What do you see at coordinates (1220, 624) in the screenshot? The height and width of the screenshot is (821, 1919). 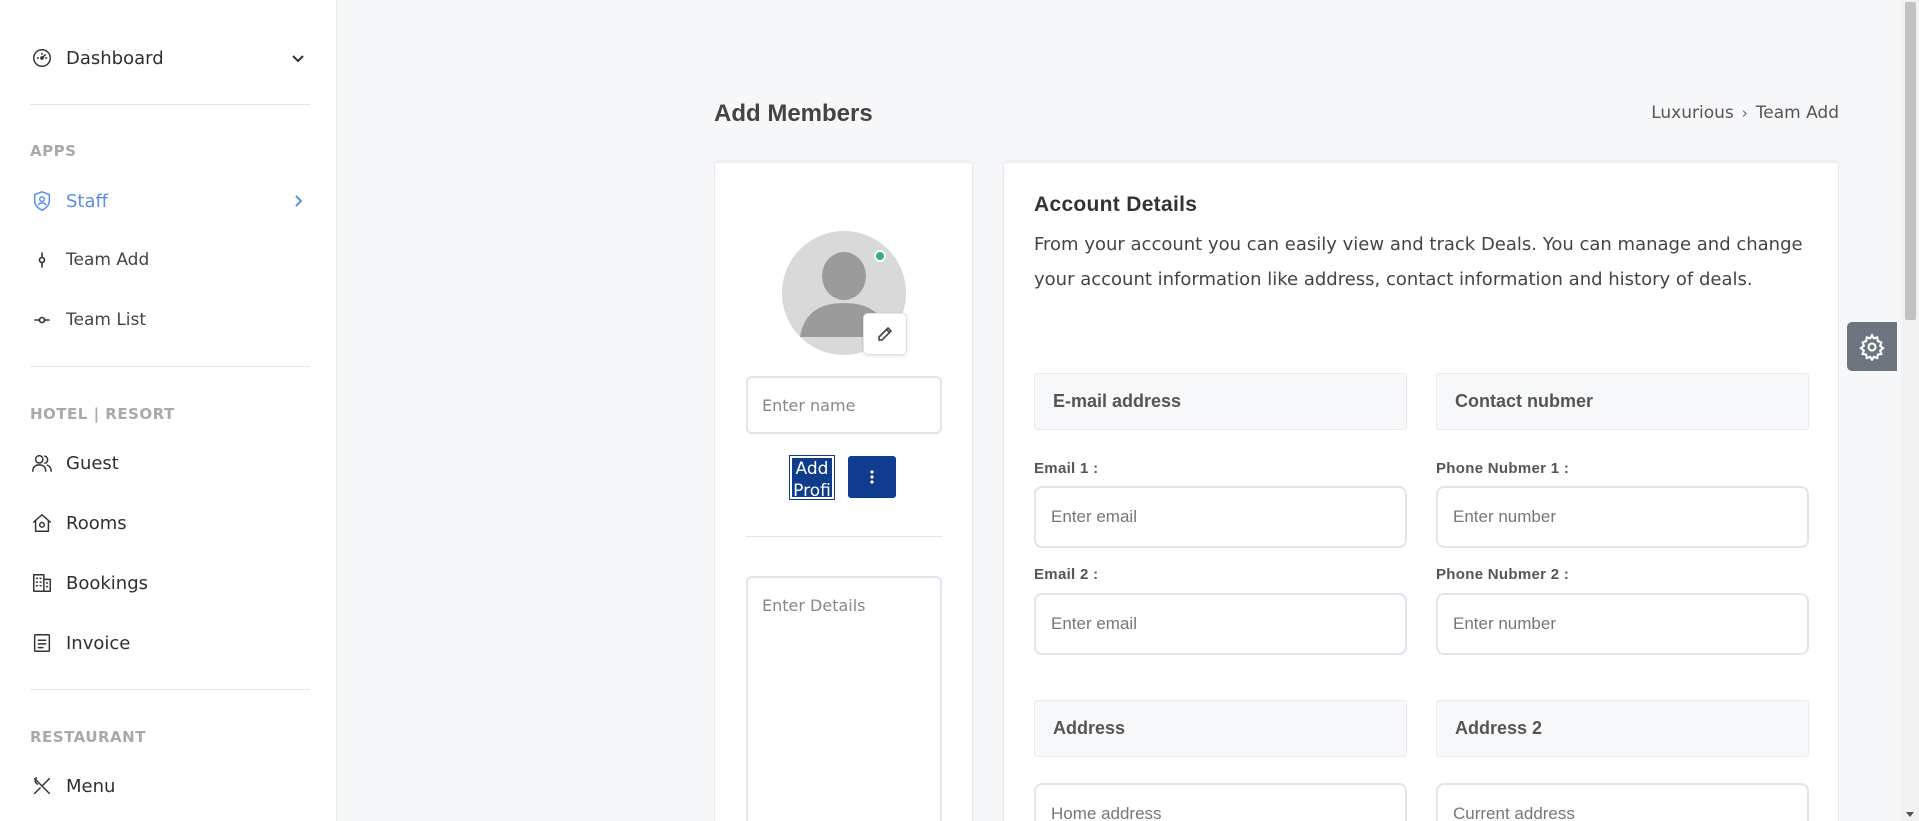 I see `email2-input` at bounding box center [1220, 624].